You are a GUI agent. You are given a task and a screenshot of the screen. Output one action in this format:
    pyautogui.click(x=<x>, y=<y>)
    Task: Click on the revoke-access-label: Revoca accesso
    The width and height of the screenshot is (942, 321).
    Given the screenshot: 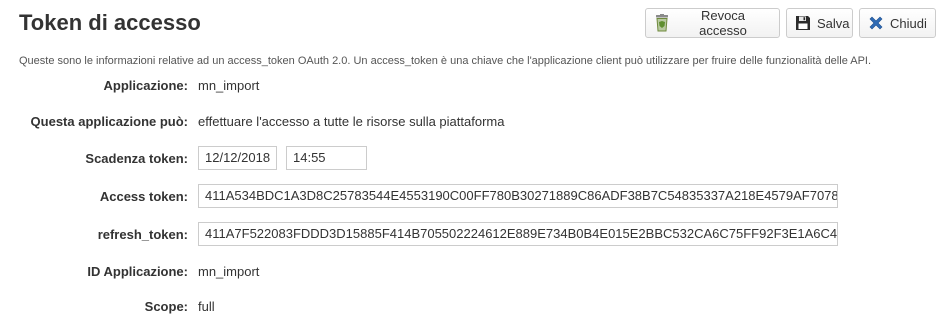 What is the action you would take?
    pyautogui.click(x=723, y=23)
    